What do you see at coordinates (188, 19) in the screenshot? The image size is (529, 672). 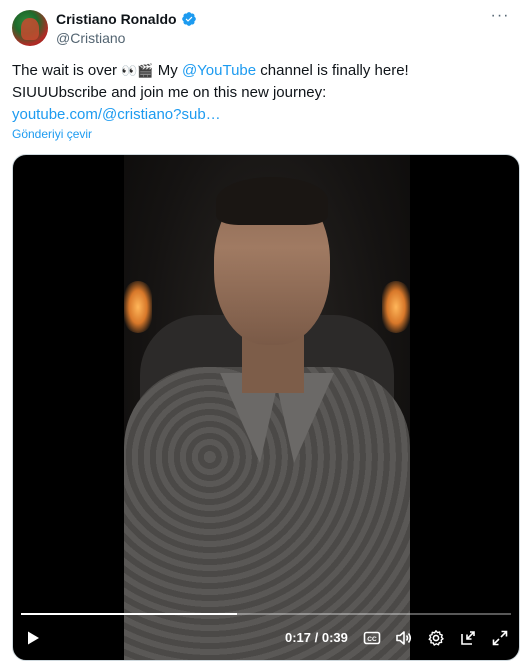 I see `verified-badge-icon` at bounding box center [188, 19].